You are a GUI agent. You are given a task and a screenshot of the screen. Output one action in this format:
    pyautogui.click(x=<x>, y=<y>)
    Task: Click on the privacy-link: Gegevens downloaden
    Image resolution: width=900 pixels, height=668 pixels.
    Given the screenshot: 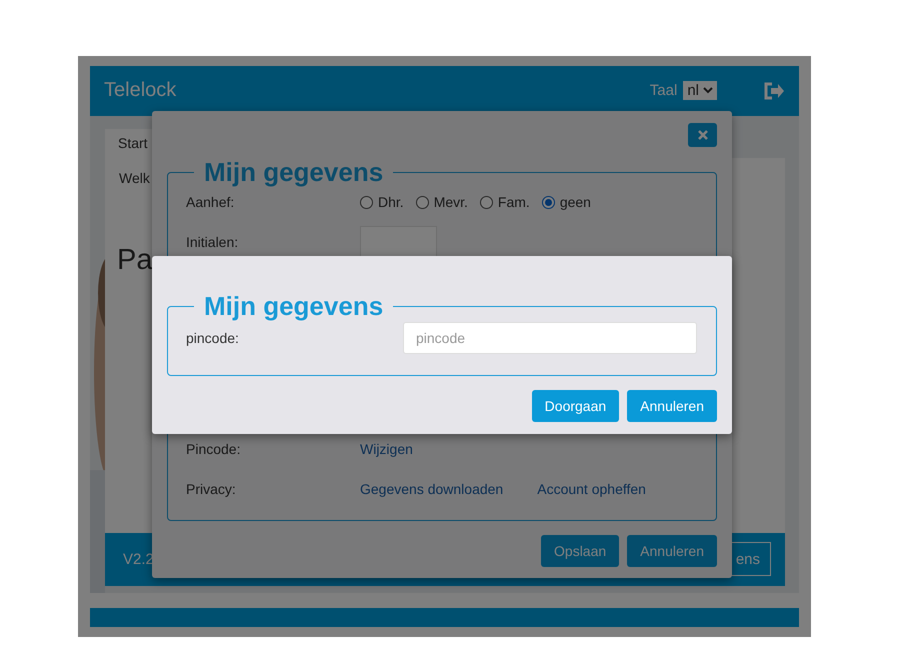 What is the action you would take?
    pyautogui.click(x=432, y=489)
    